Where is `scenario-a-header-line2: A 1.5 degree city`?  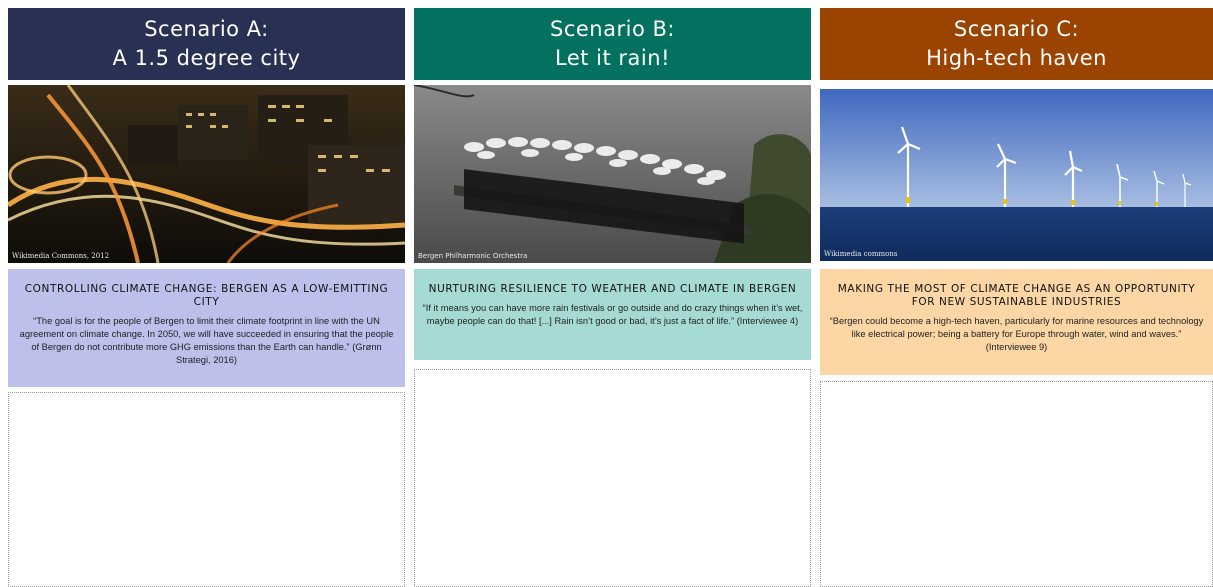 scenario-a-header-line2: A 1.5 degree city is located at coordinates (206, 58).